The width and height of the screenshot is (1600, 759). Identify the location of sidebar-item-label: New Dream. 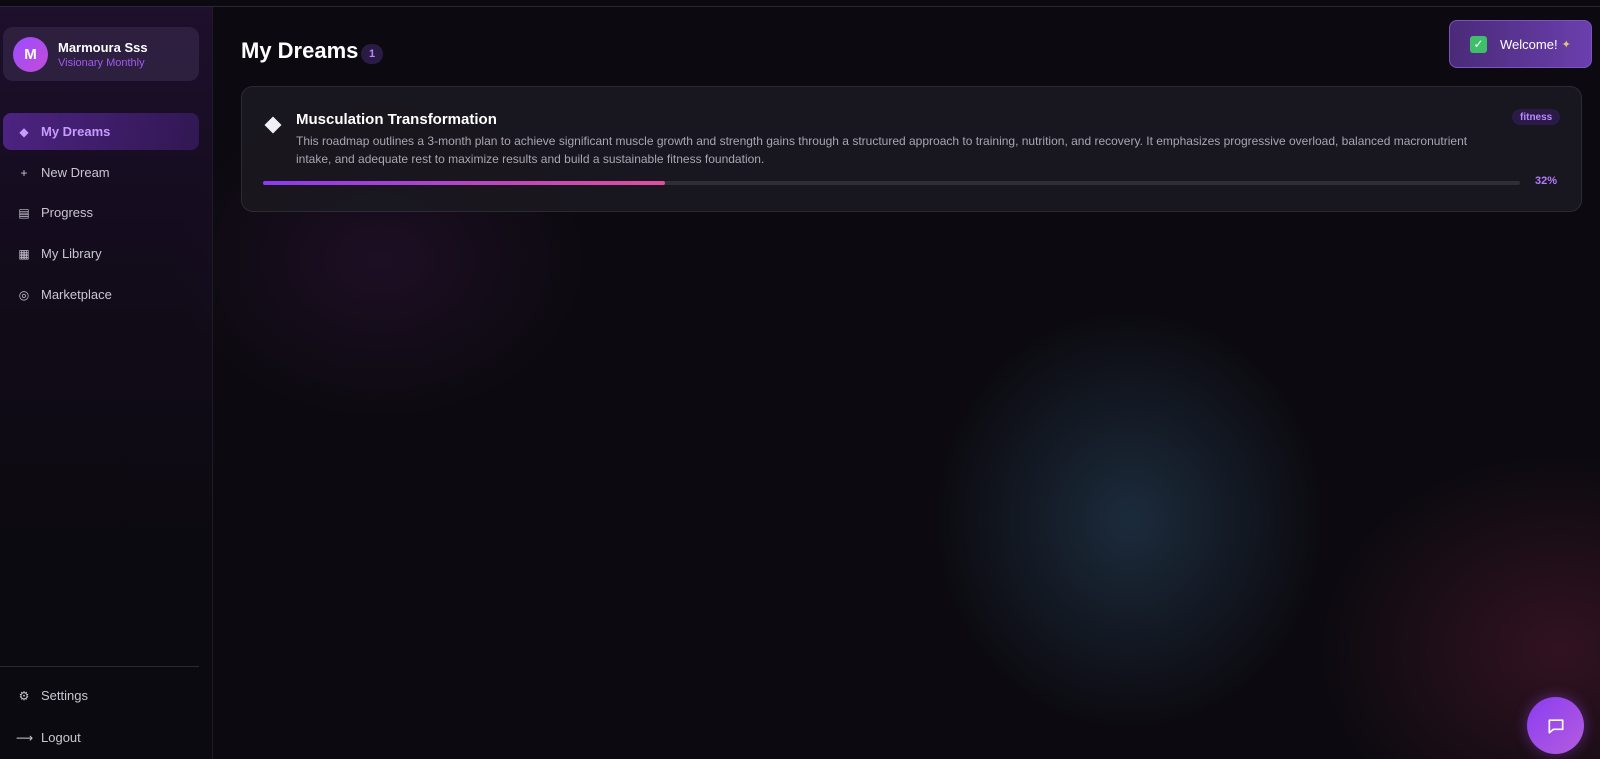
(75, 172).